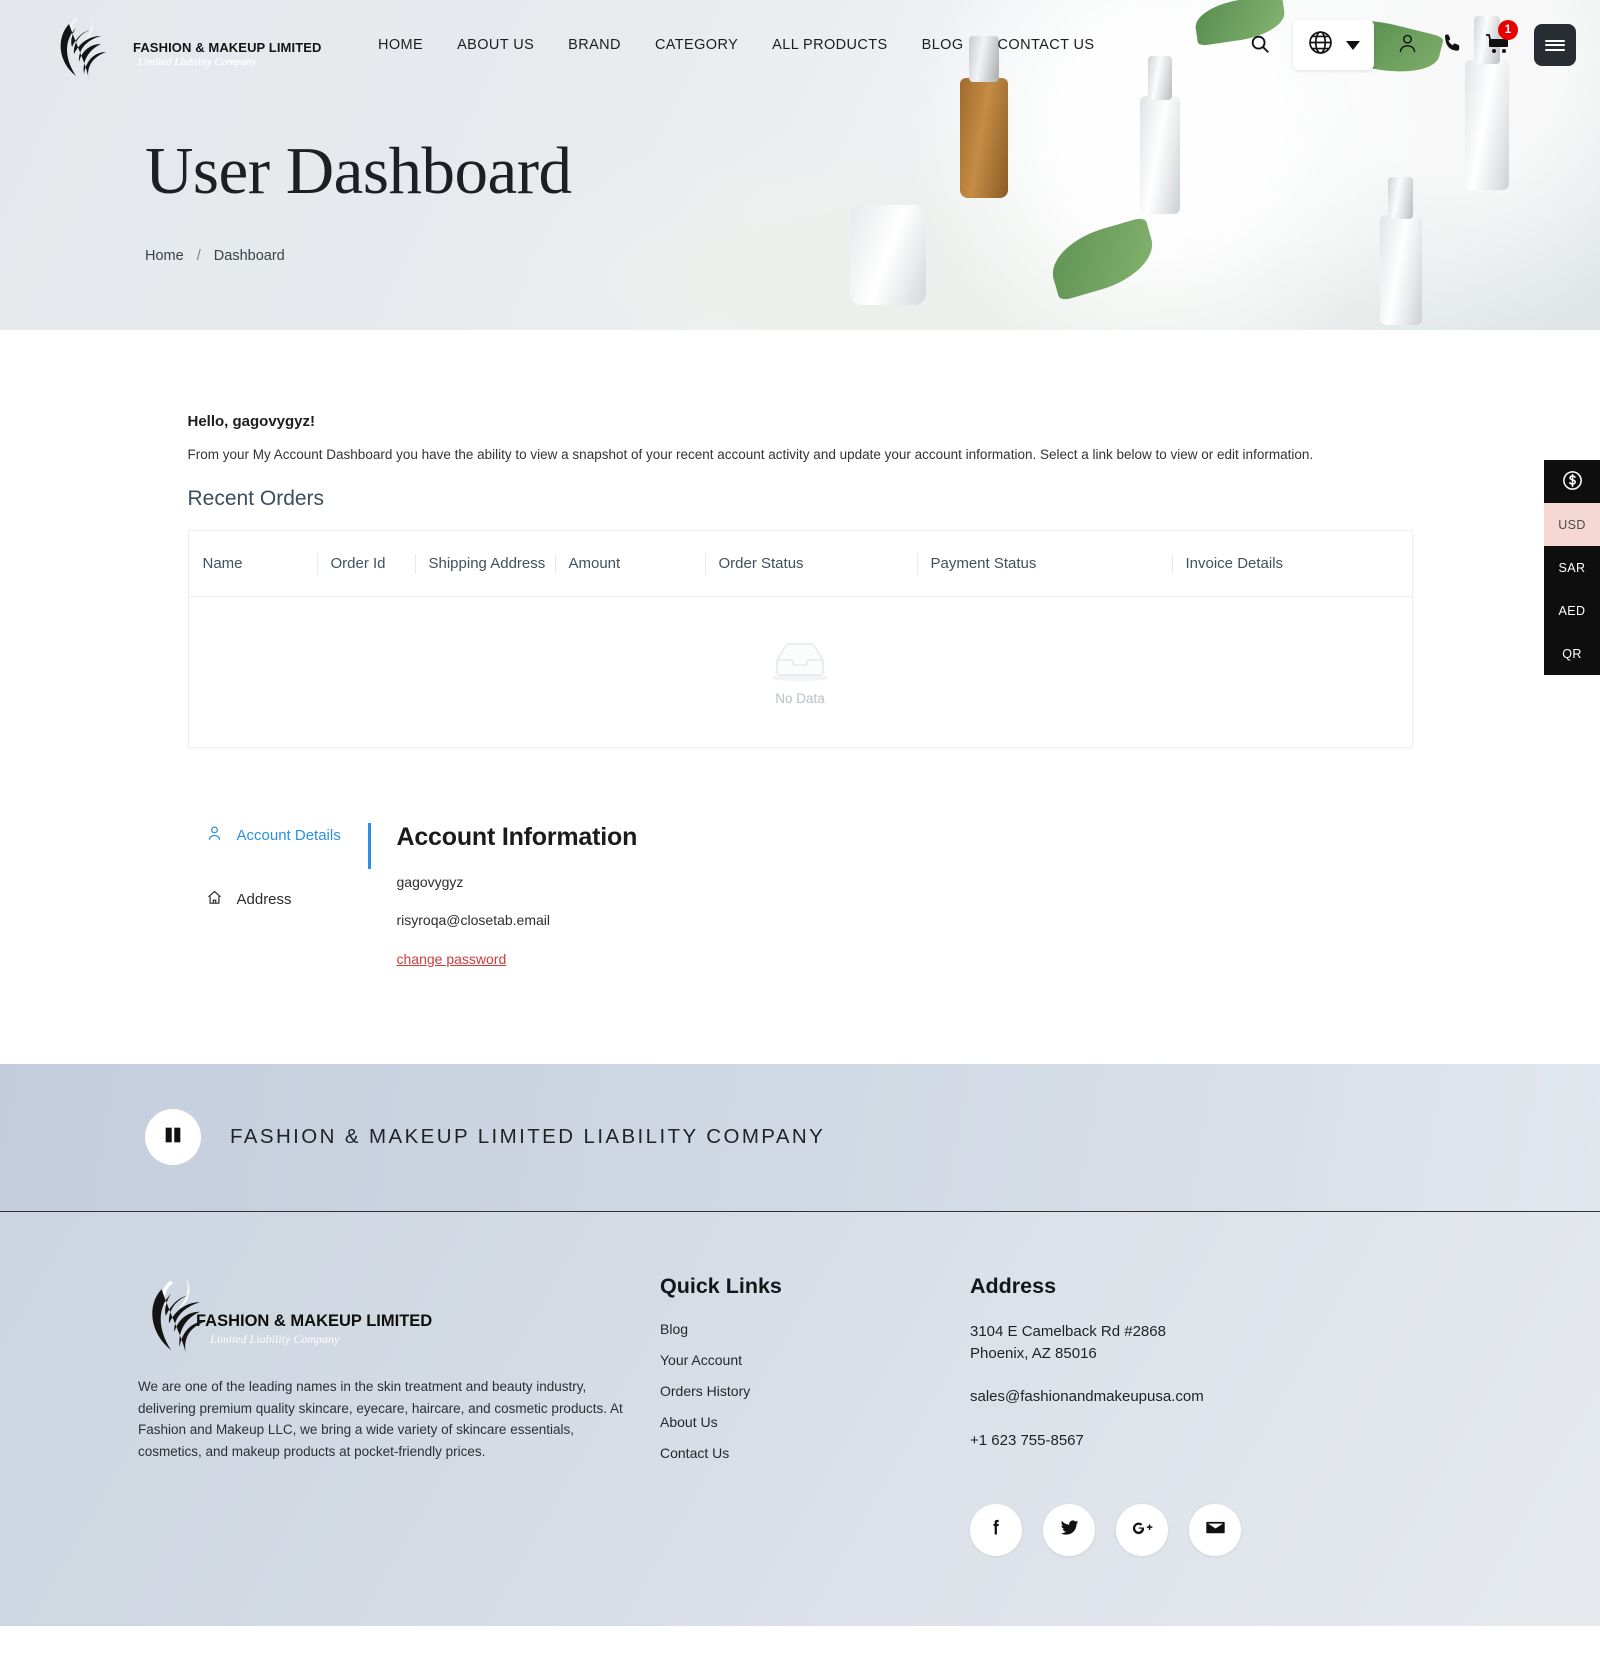 The image size is (1600, 1663). Describe the element at coordinates (815, 1391) in the screenshot. I see `footer-link-orders-history: Orders History` at that location.